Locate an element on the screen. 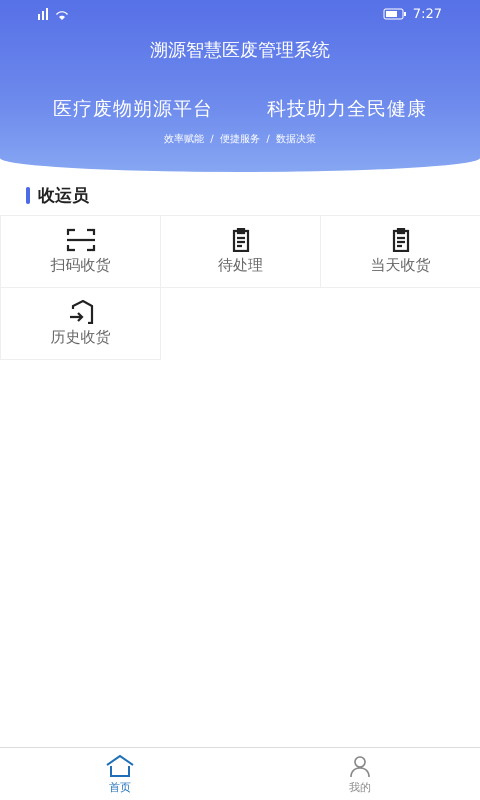 Image resolution: width=480 pixels, height=800 pixels. menu-tile: 扫码收货 is located at coordinates (80, 251).